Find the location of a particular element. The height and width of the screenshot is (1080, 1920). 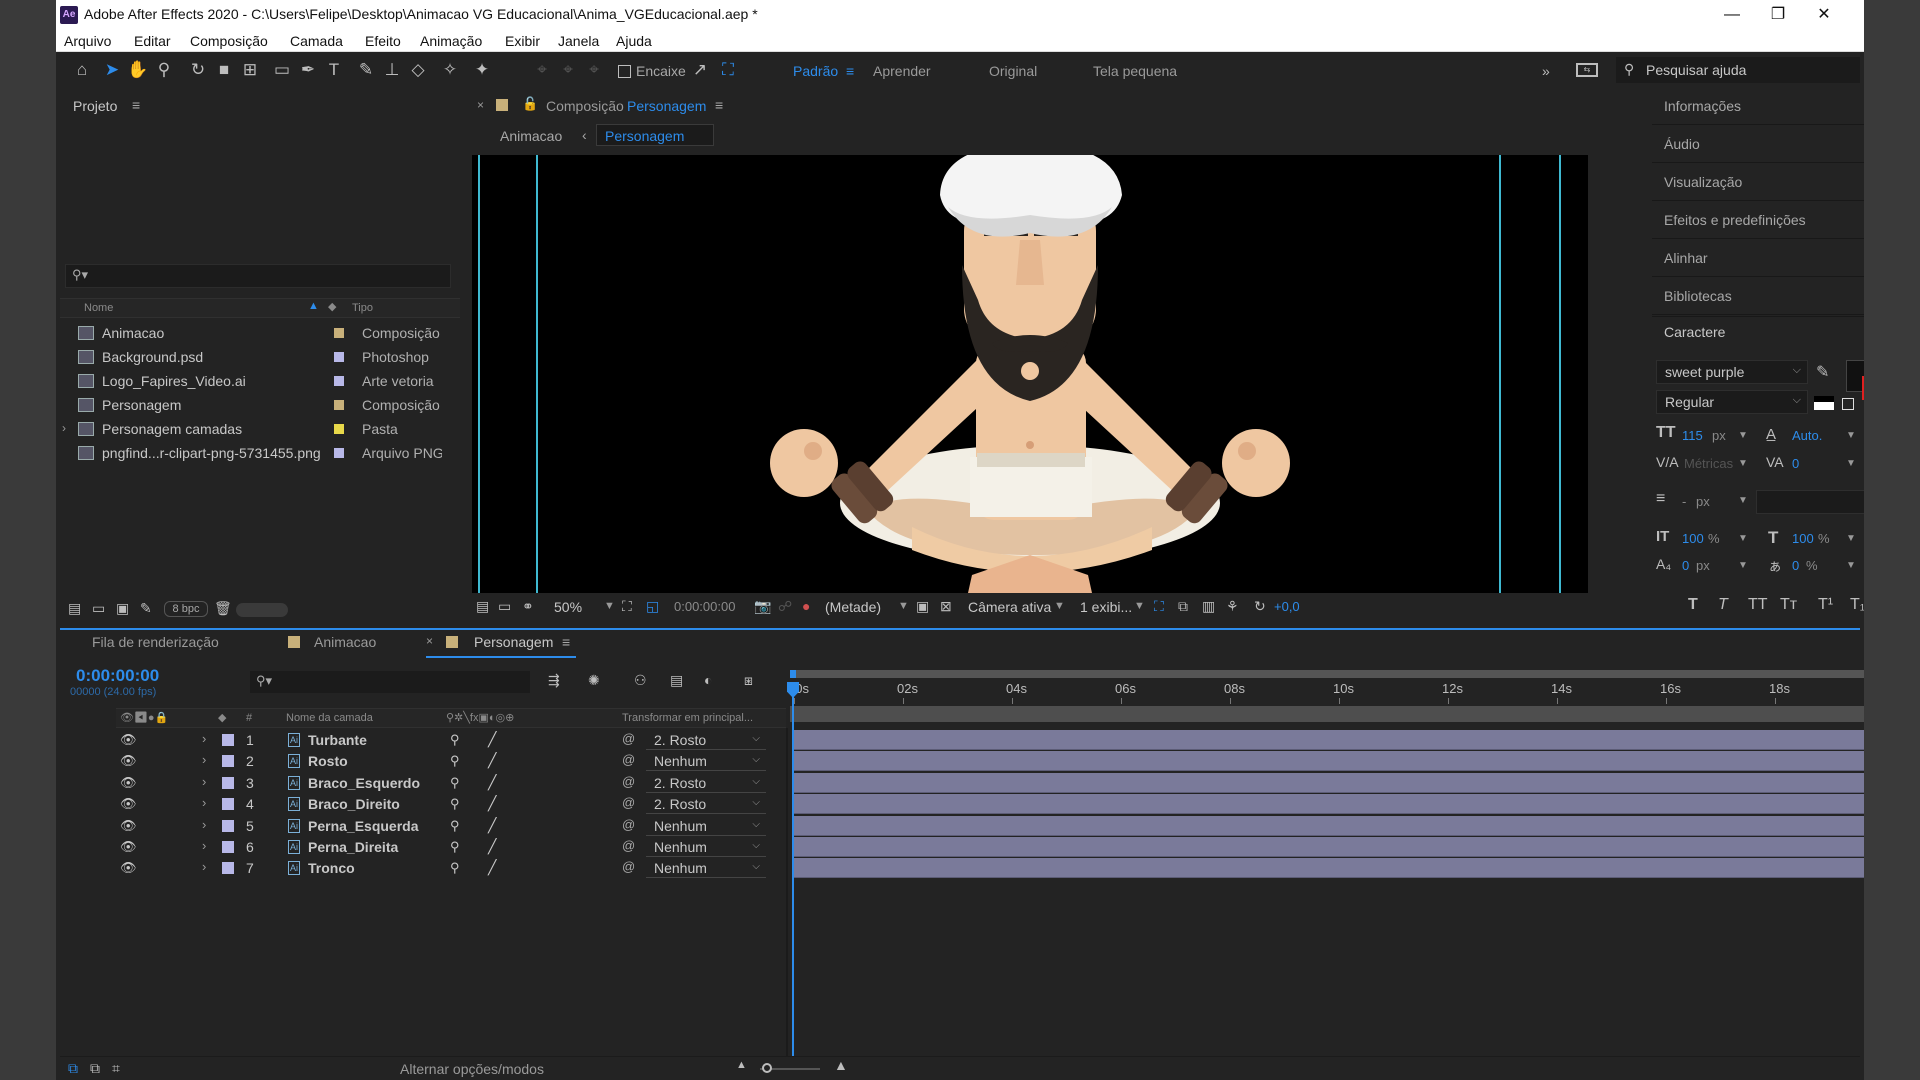

eraser-tool-icon: ◇ is located at coordinates (418, 70).